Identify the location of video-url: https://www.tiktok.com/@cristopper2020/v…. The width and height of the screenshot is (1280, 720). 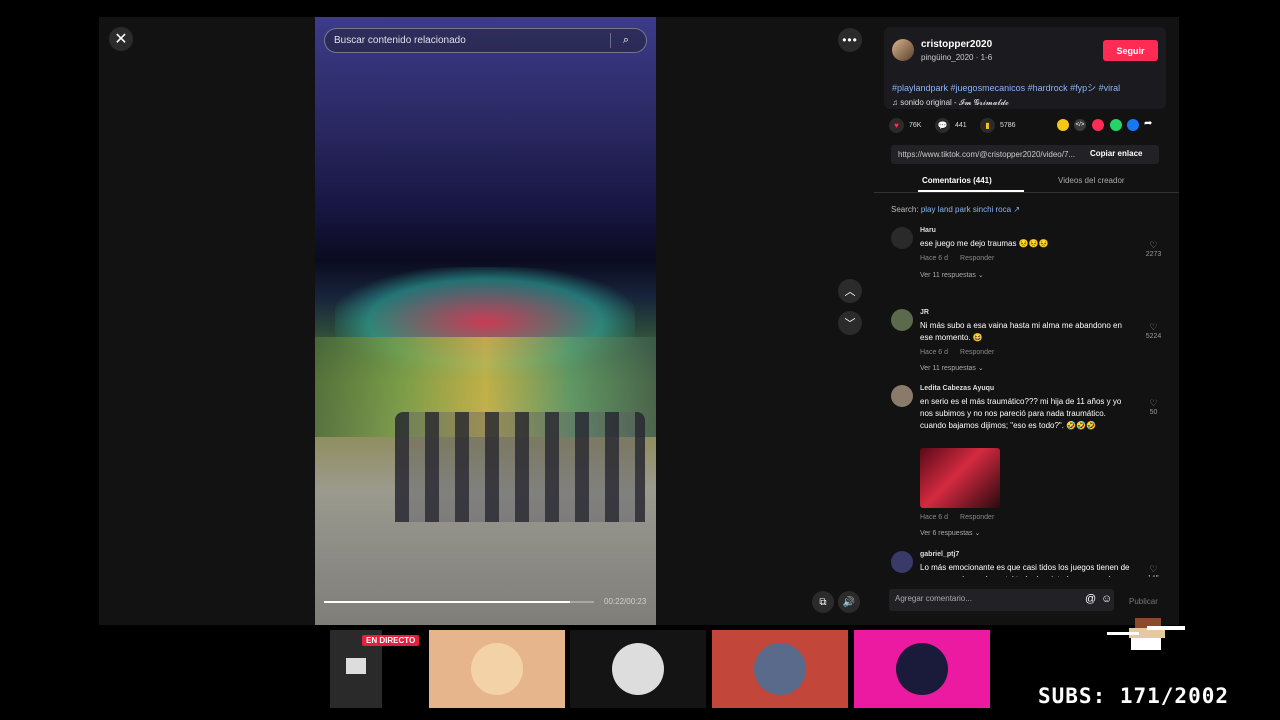
(987, 154).